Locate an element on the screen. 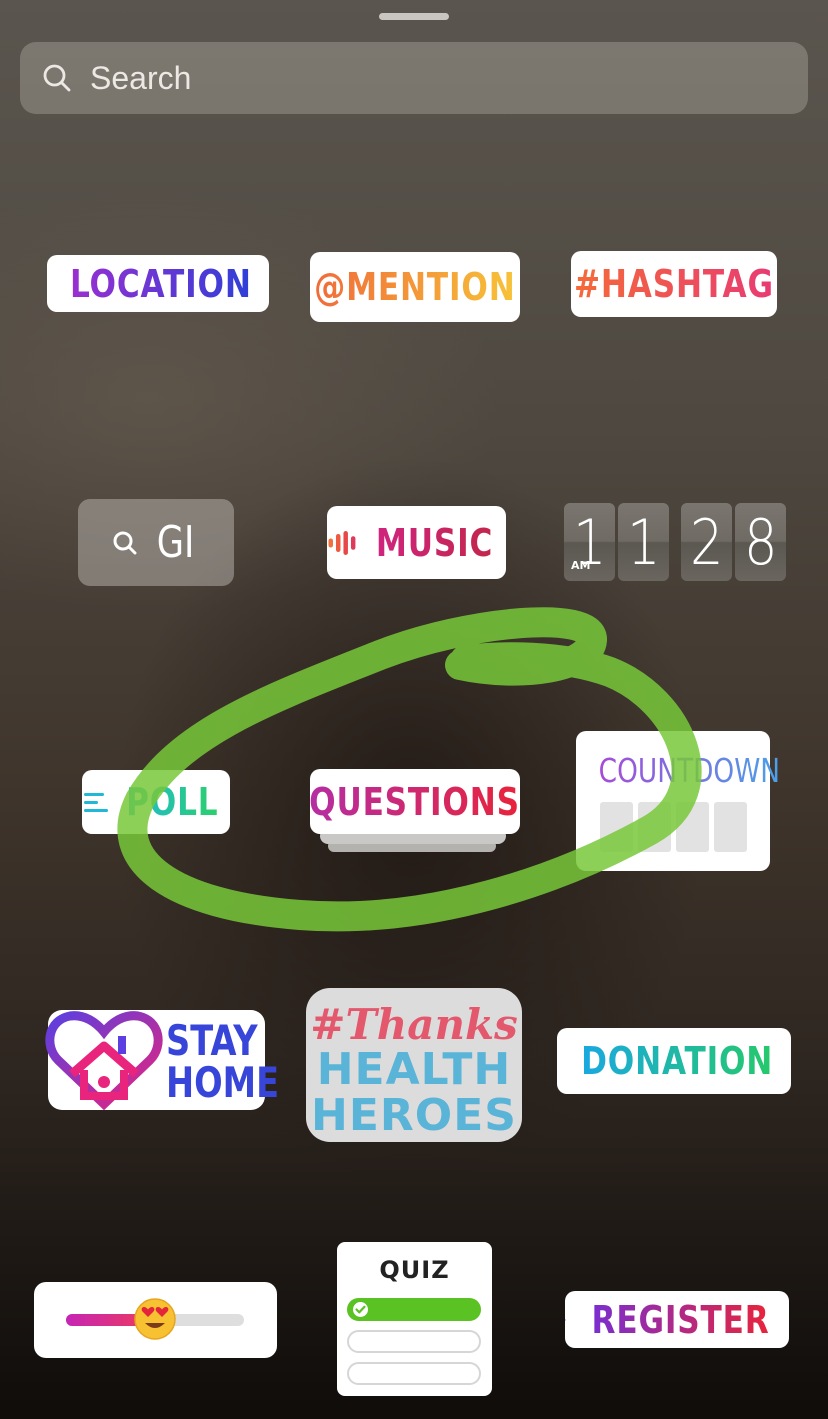  emoji-slider-sticker is located at coordinates (155, 1320).